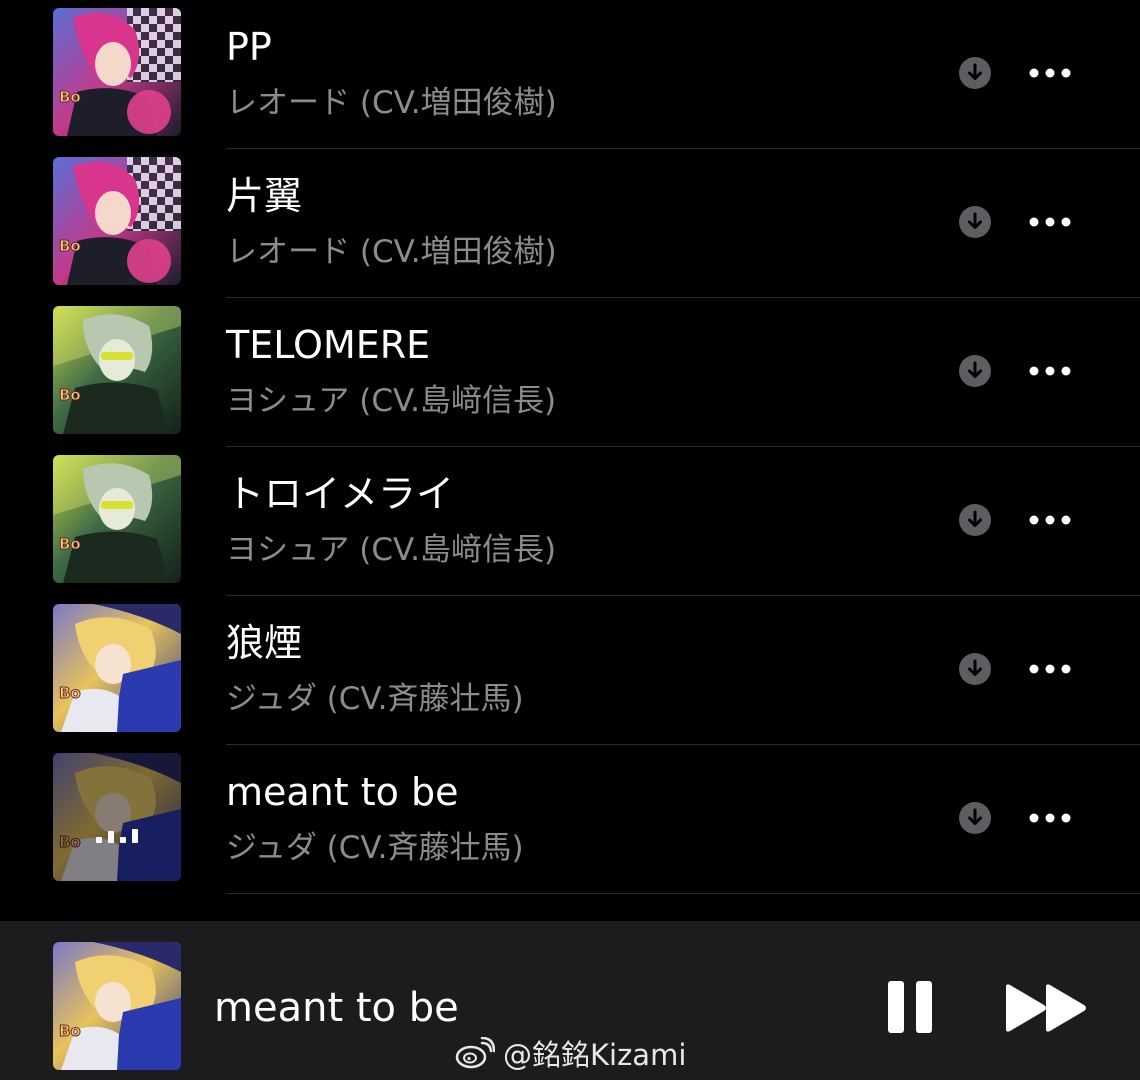  I want to click on track-title: PP, so click(249, 47).